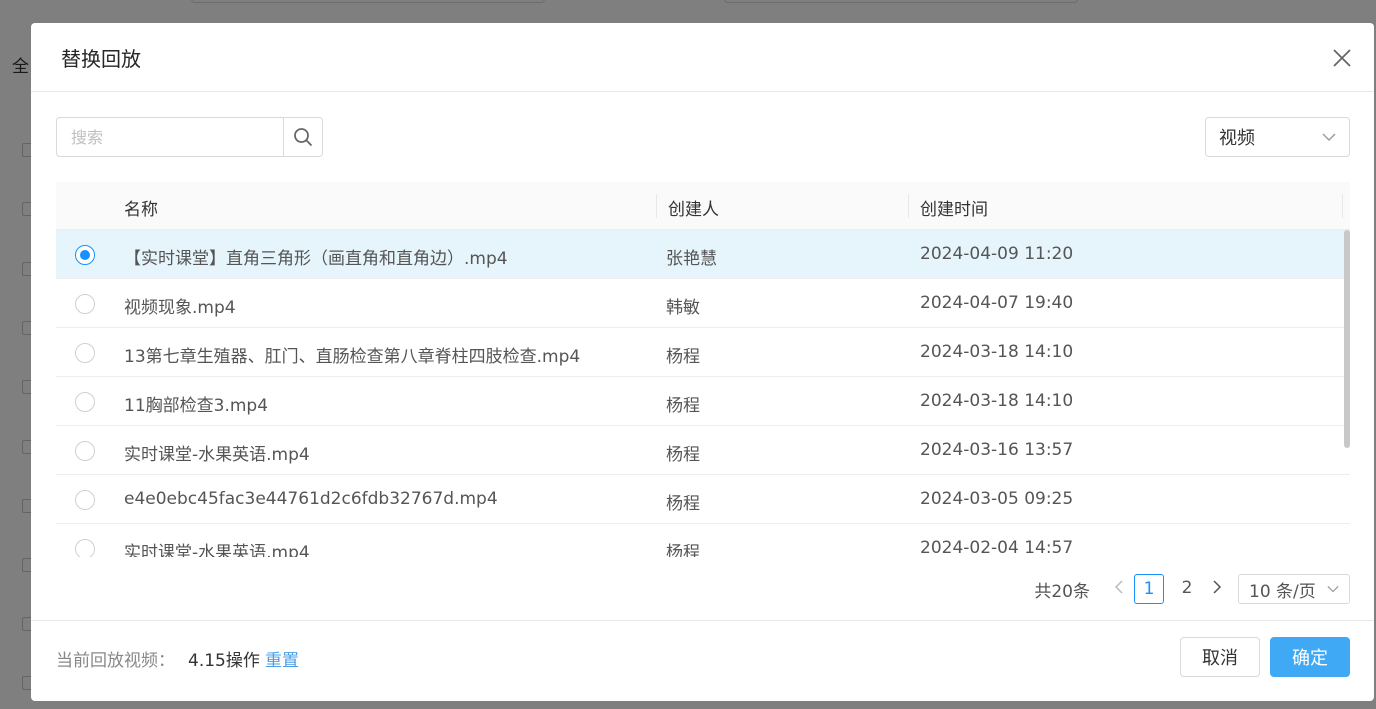 This screenshot has height=709, width=1376. What do you see at coordinates (683, 308) in the screenshot?
I see `row-creator: 韩敏` at bounding box center [683, 308].